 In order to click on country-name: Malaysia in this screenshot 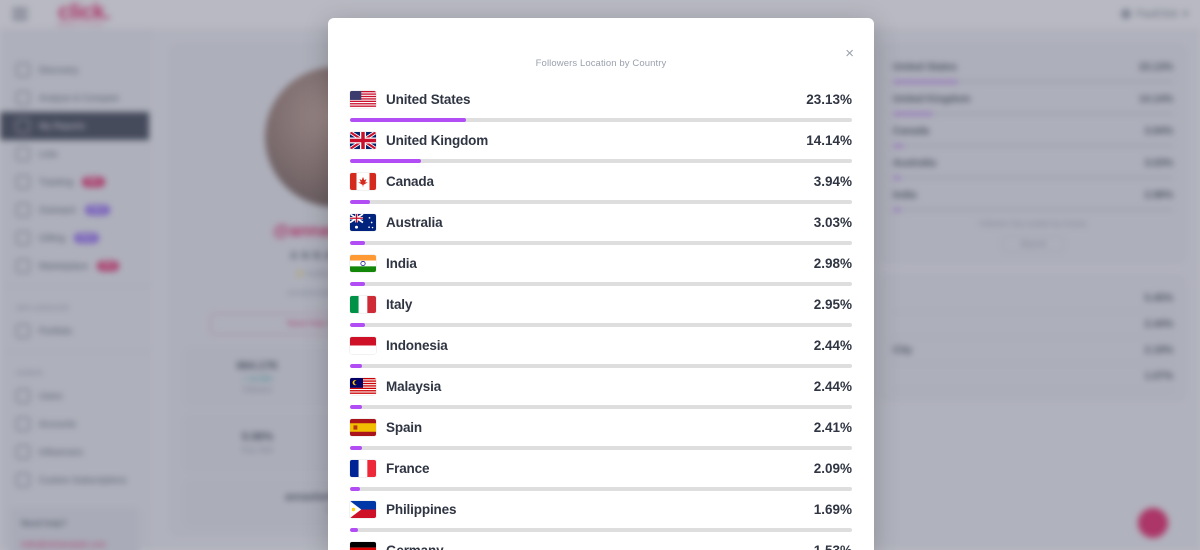, I will do `click(414, 386)`.